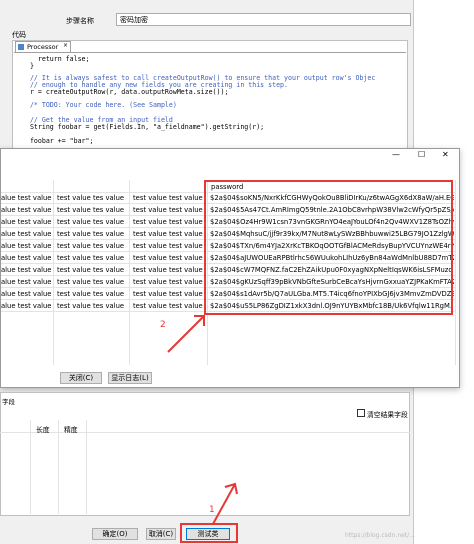  What do you see at coordinates (21, 47) in the screenshot?
I see `tab-icon` at bounding box center [21, 47].